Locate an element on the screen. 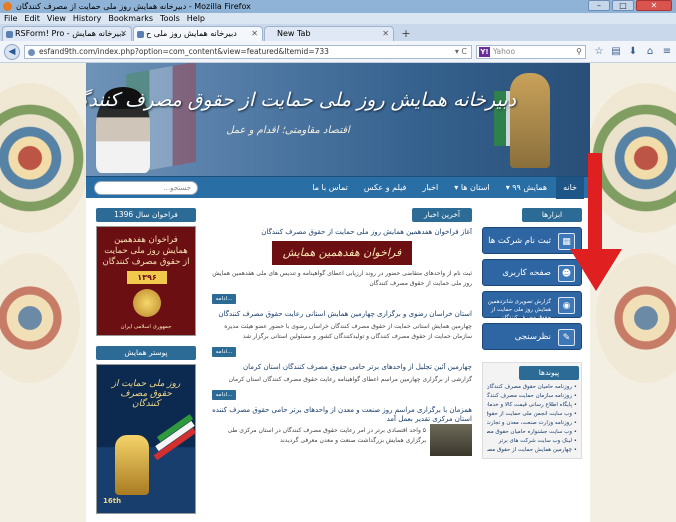  news-thumbnail-image is located at coordinates (451, 440).